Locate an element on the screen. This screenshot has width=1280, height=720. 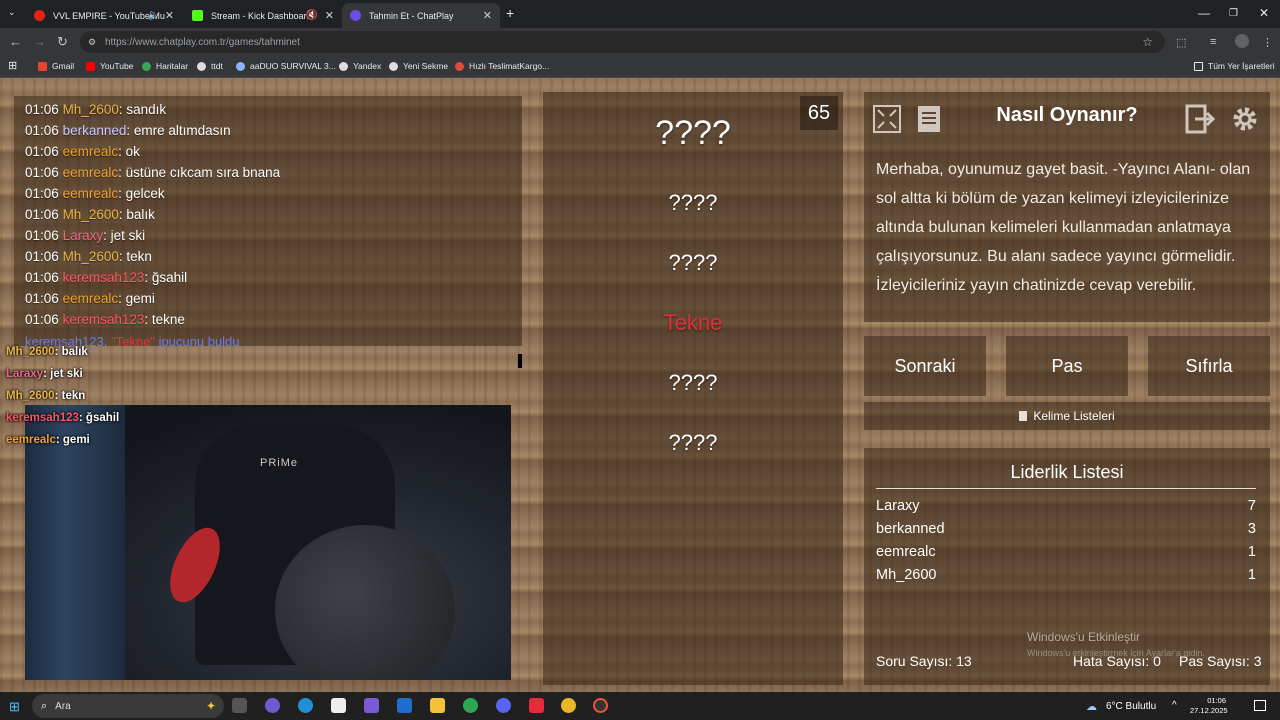
teams-icon is located at coordinates (371, 705).